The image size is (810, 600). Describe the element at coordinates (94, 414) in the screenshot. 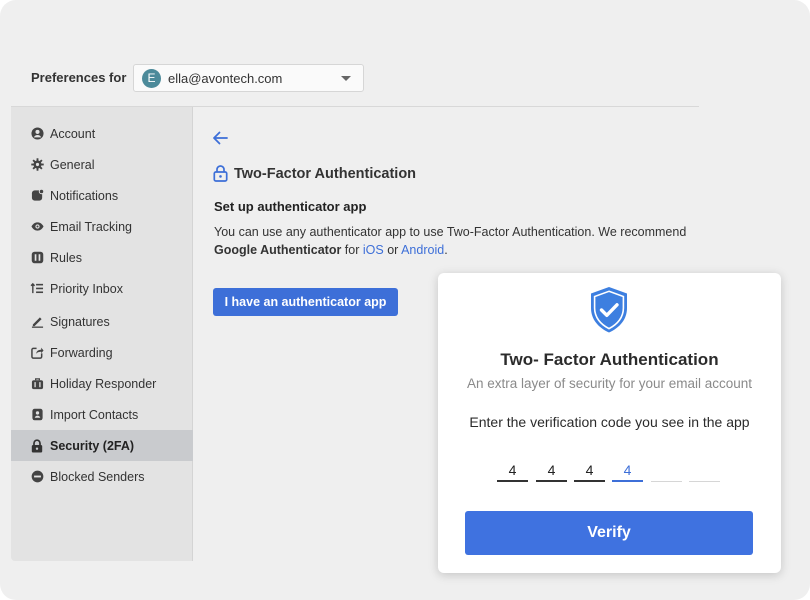

I see `sidebar-item-label: Import Contacts` at that location.